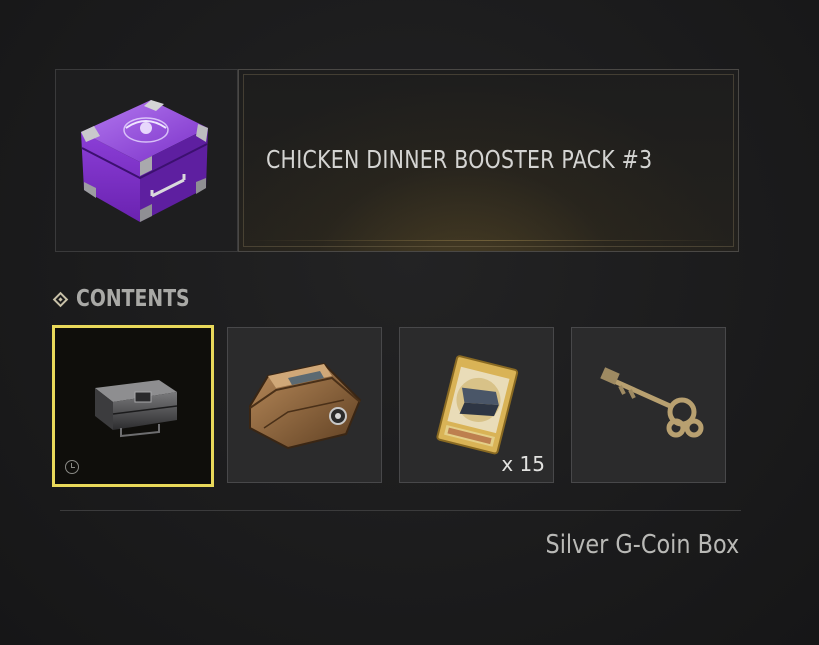  Describe the element at coordinates (72, 467) in the screenshot. I see `clock-icon` at that location.